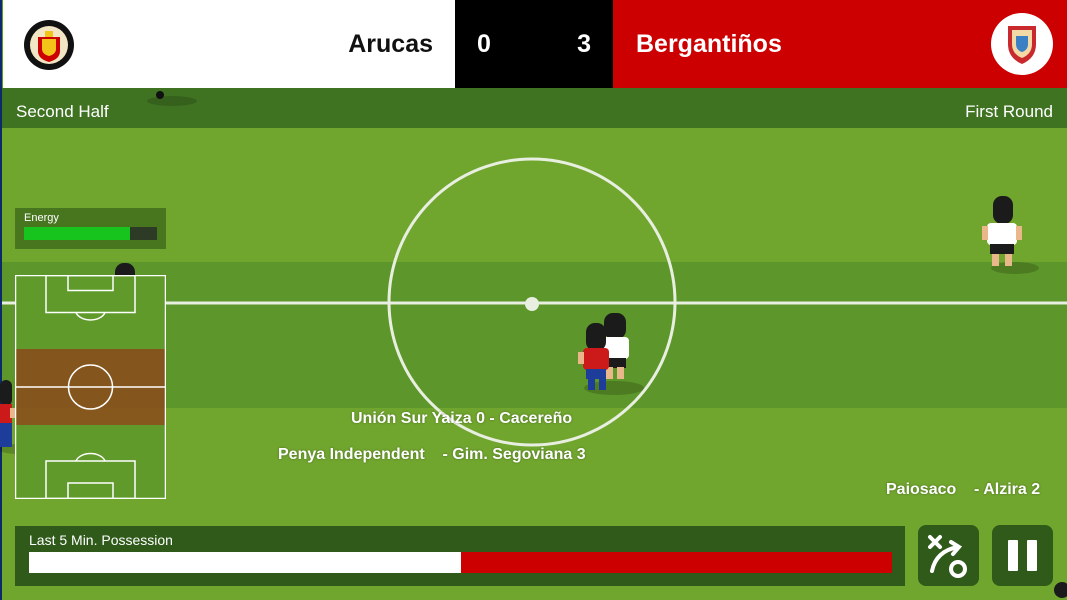  Describe the element at coordinates (484, 44) in the screenshot. I see `home-score: 0` at that location.